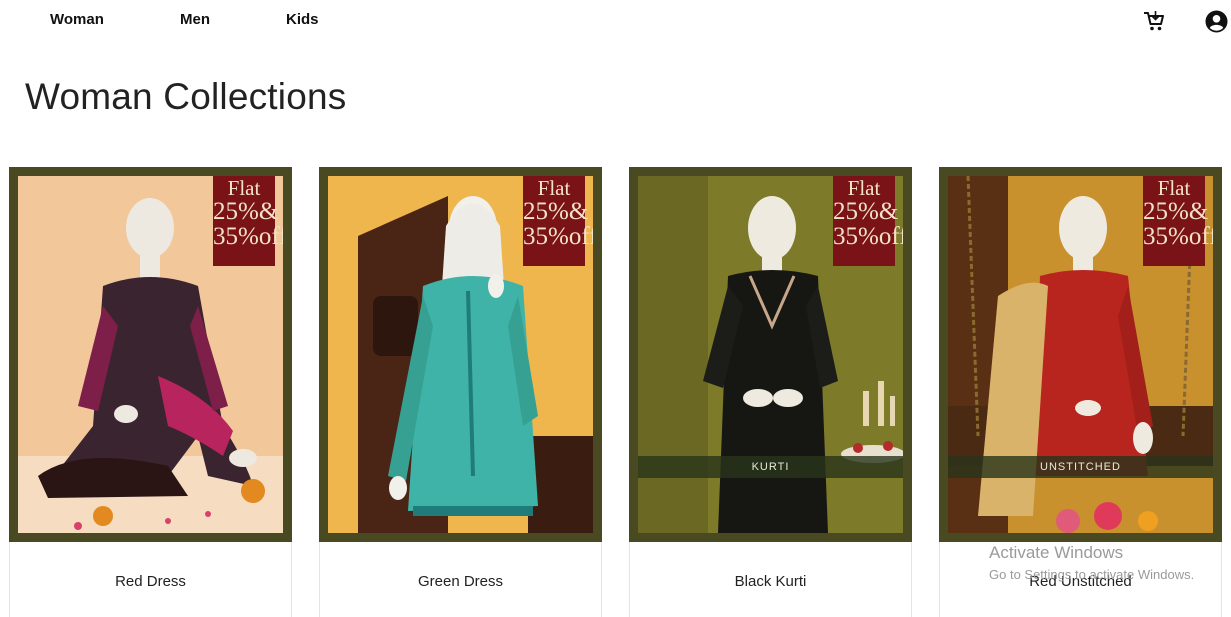 Image resolution: width=1231 pixels, height=617 pixels. Describe the element at coordinates (1154, 21) in the screenshot. I see `cart-icon` at that location.